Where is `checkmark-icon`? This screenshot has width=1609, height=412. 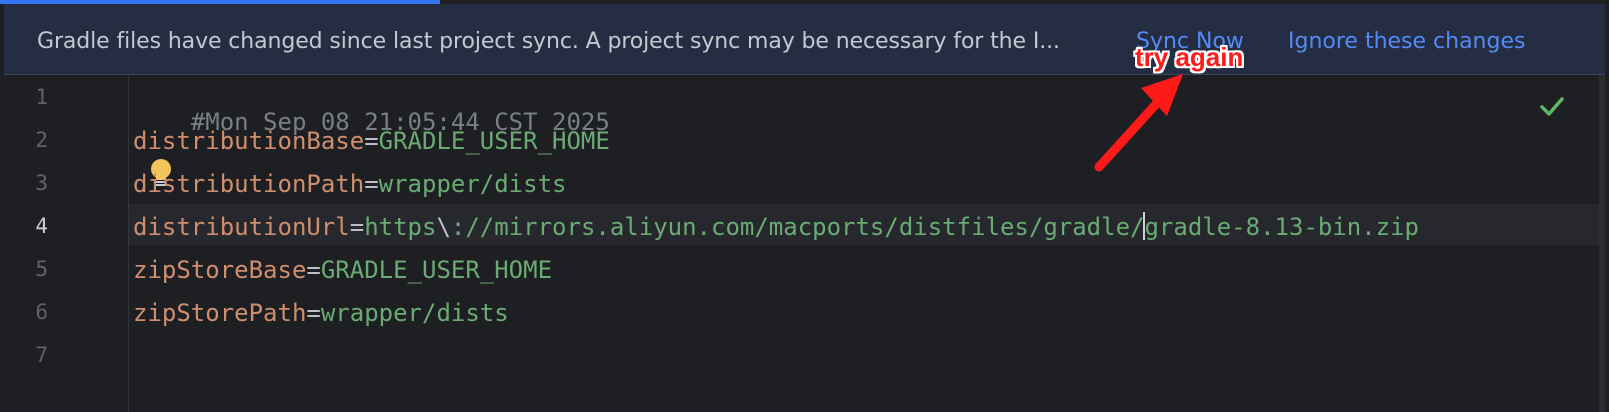
checkmark-icon is located at coordinates (1552, 106).